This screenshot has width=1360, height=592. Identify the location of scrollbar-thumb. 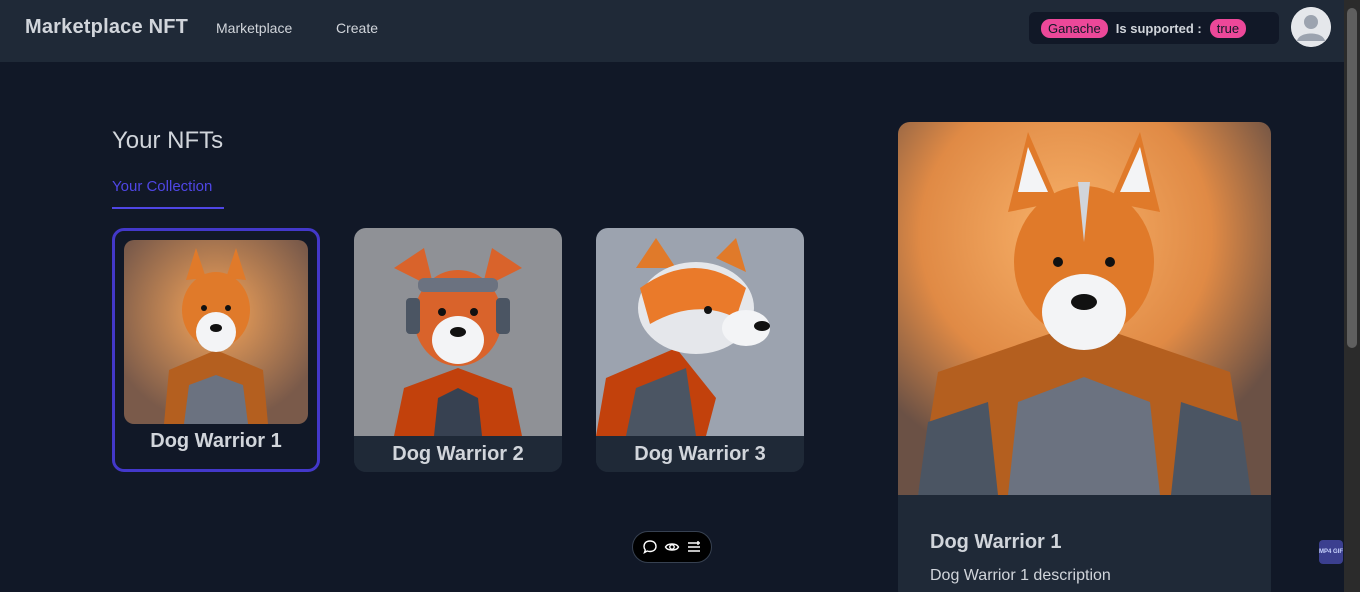
(1352, 178).